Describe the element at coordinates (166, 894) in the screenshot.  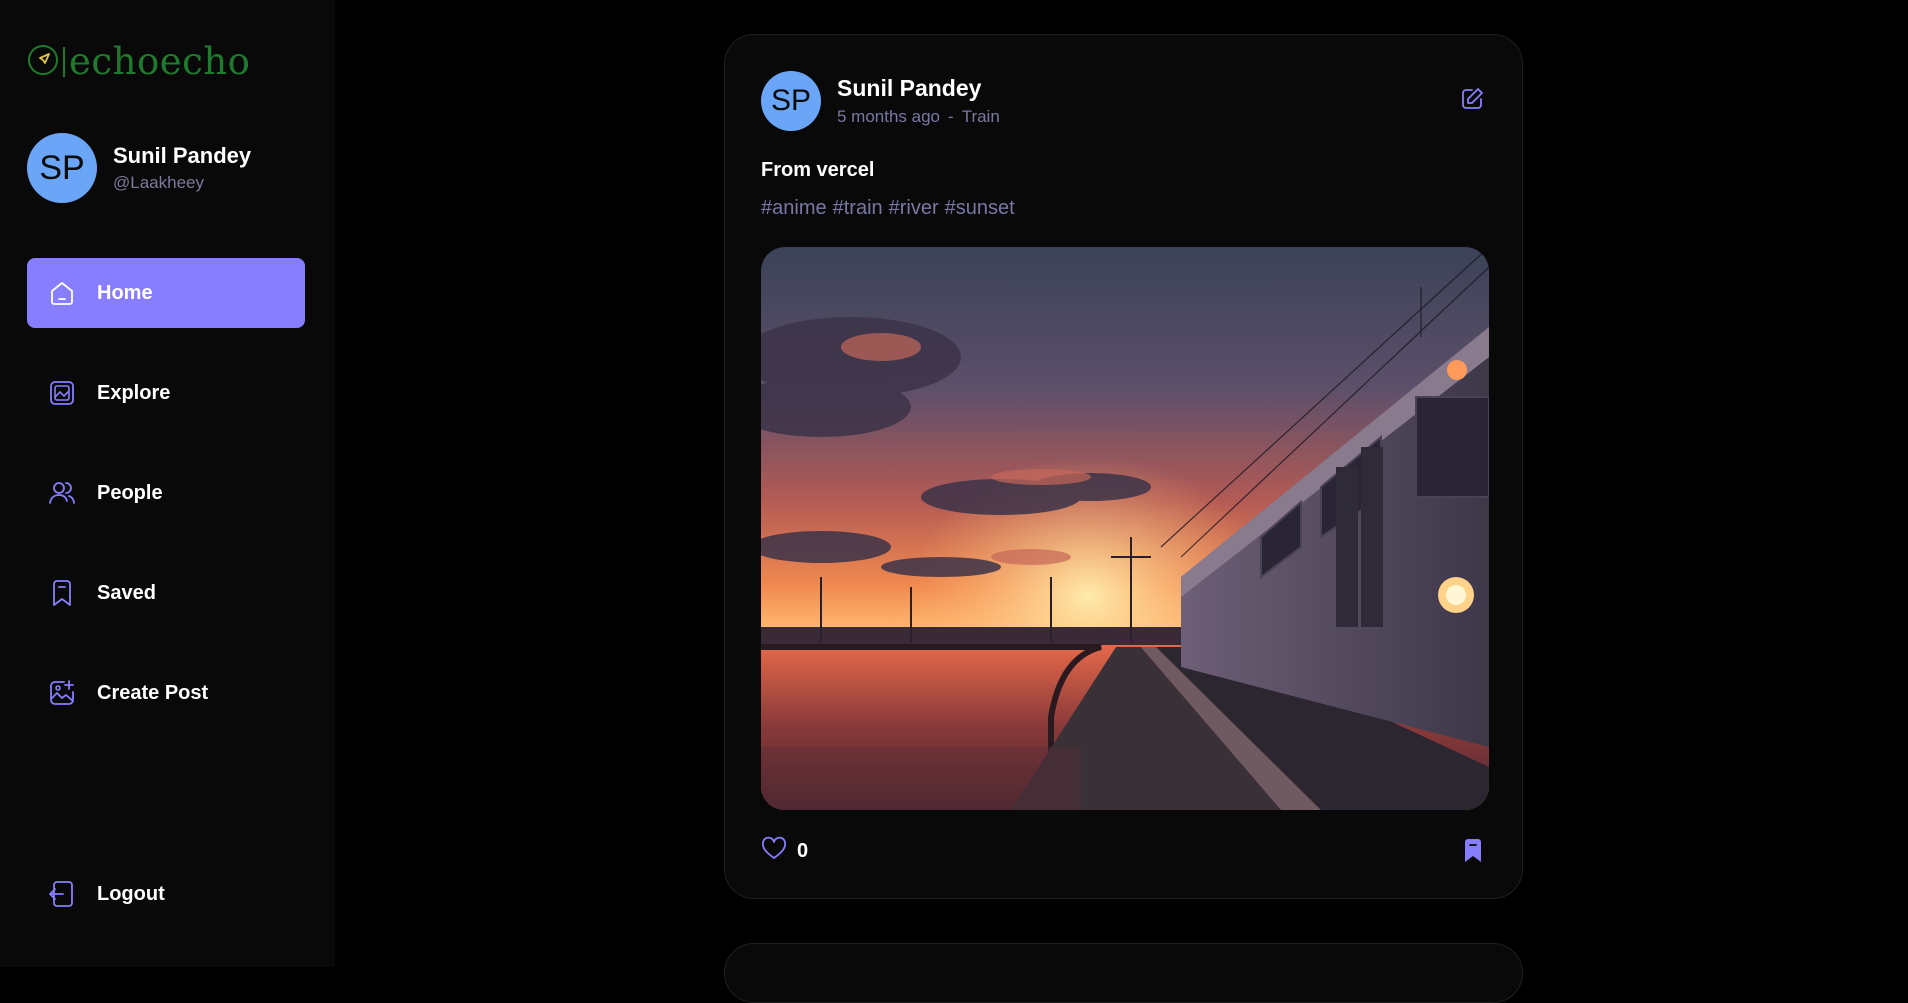
I see `logout-button: Logout` at that location.